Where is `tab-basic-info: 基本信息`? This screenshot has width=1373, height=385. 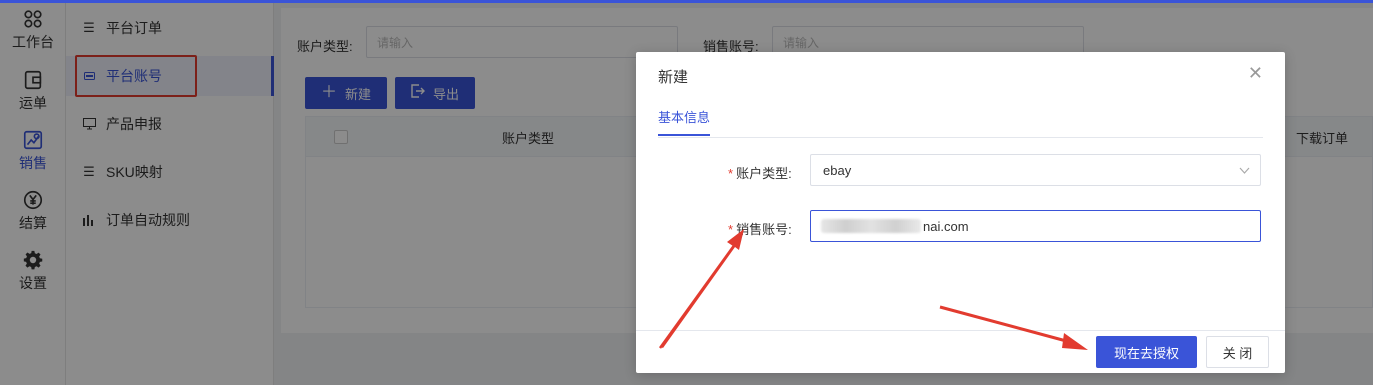 tab-basic-info: 基本信息 is located at coordinates (684, 121).